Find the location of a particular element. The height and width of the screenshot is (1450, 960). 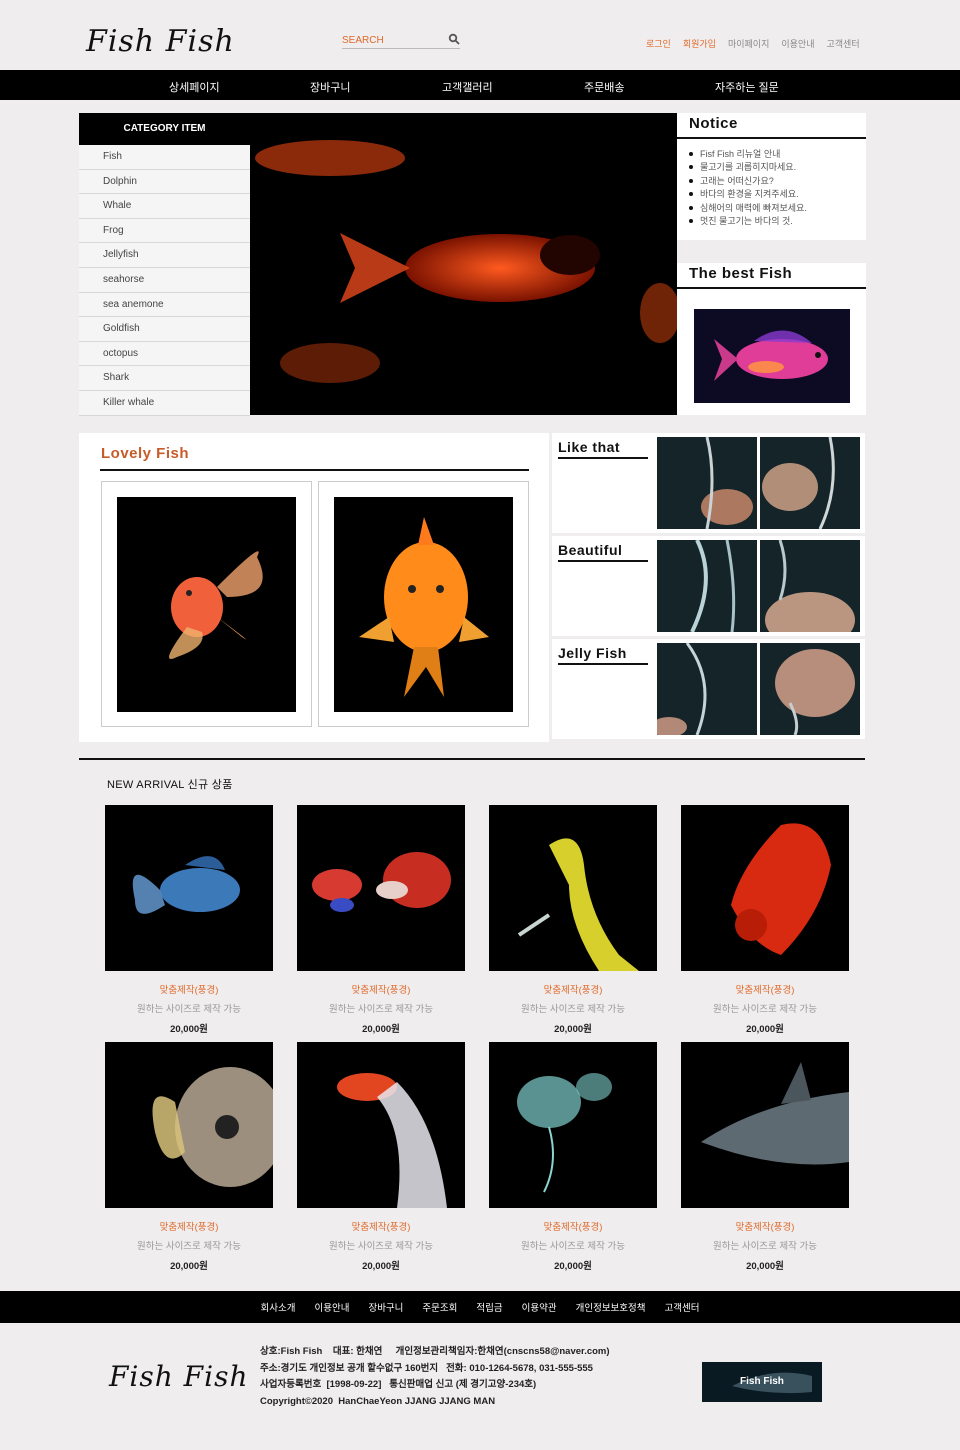

notice-item: 멋진 물고기는 바다의 것. is located at coordinates (777, 221).